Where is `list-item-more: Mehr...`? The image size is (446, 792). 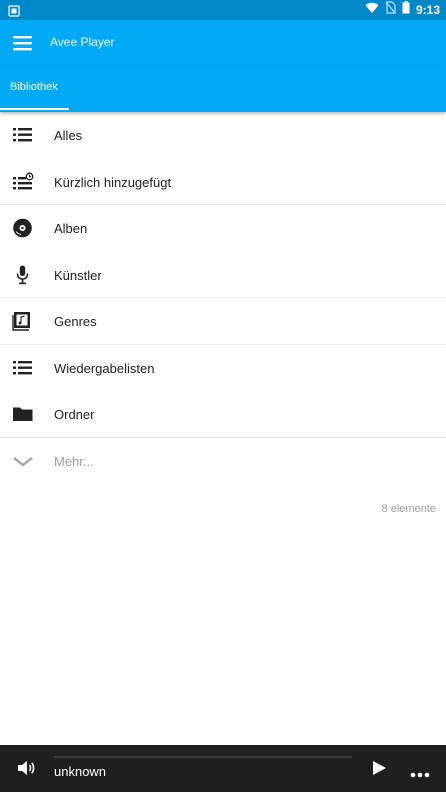 list-item-more: Mehr... is located at coordinates (223, 461).